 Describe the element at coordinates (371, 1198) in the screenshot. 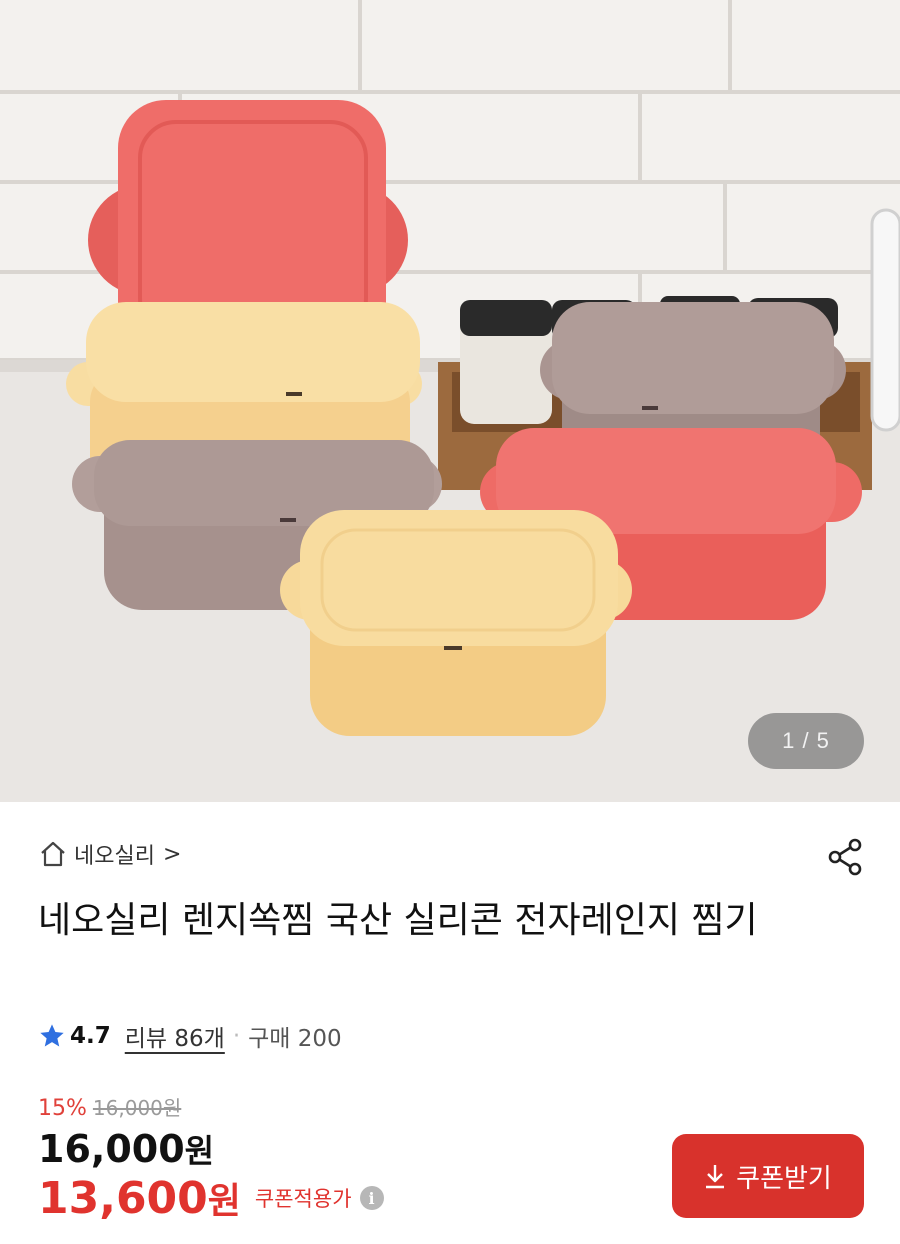

I see `info-icon: i` at that location.